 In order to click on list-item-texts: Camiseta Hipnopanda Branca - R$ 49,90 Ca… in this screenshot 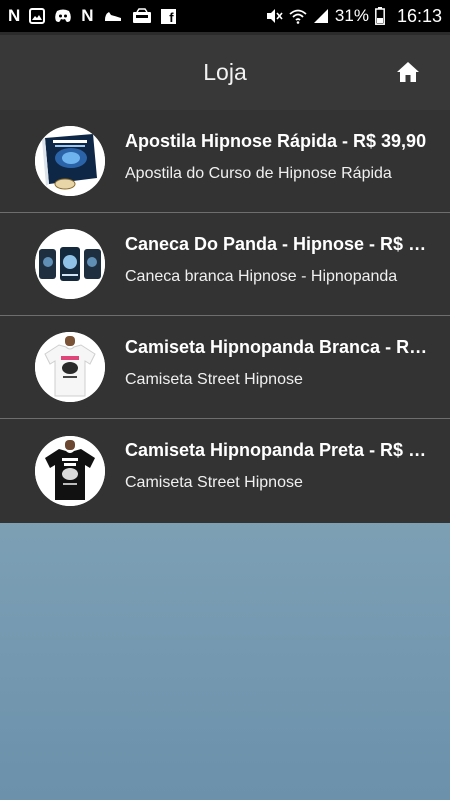, I will do `click(279, 367)`.